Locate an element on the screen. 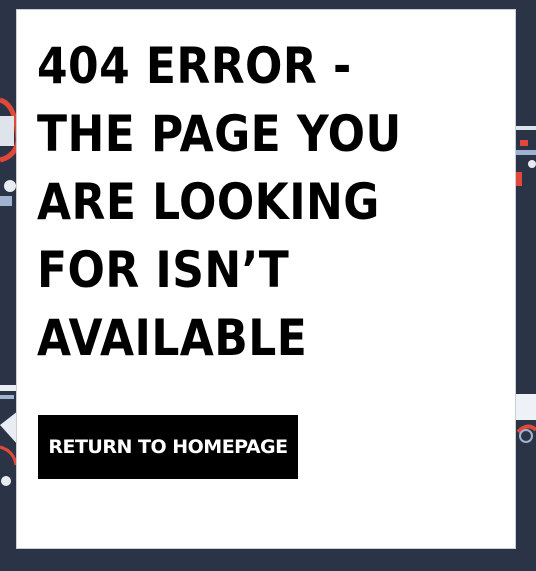 This screenshot has height=571, width=536. return-homepage-button: RETURN TO HOMEPAGE is located at coordinates (168, 447).